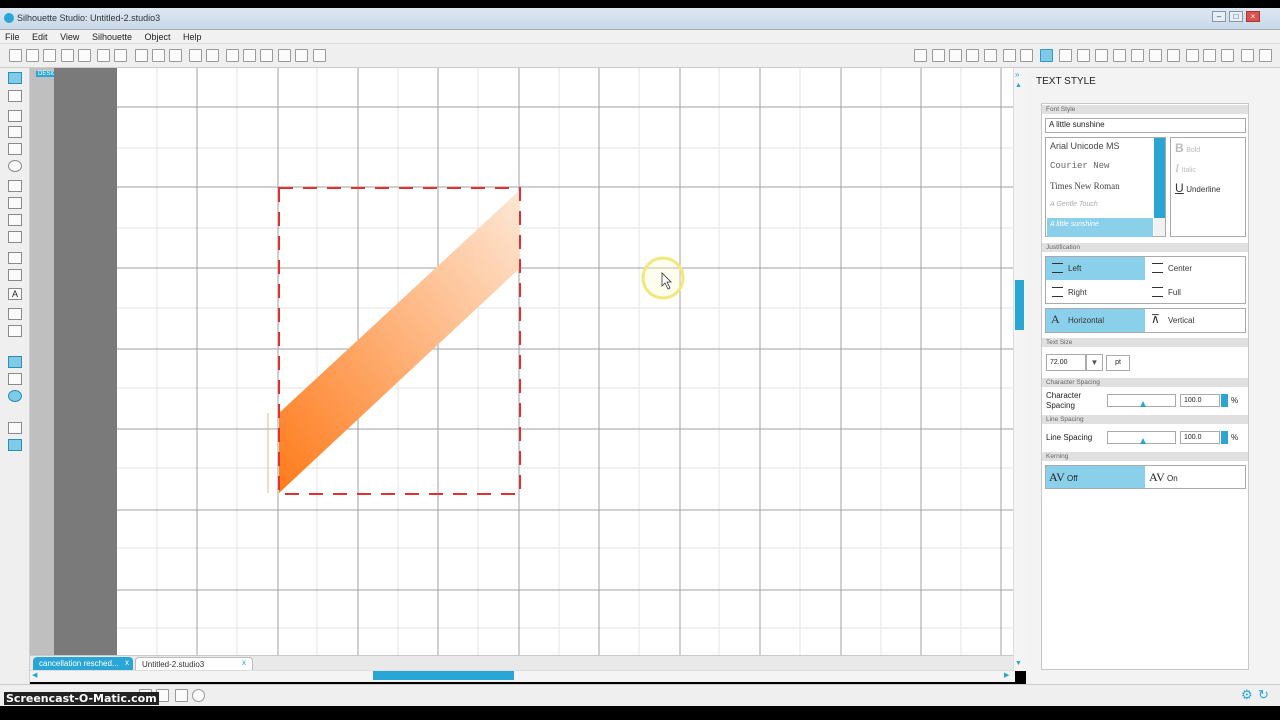 The height and width of the screenshot is (720, 1280). What do you see at coordinates (1046, 55) in the screenshot?
I see `text-style-icon` at bounding box center [1046, 55].